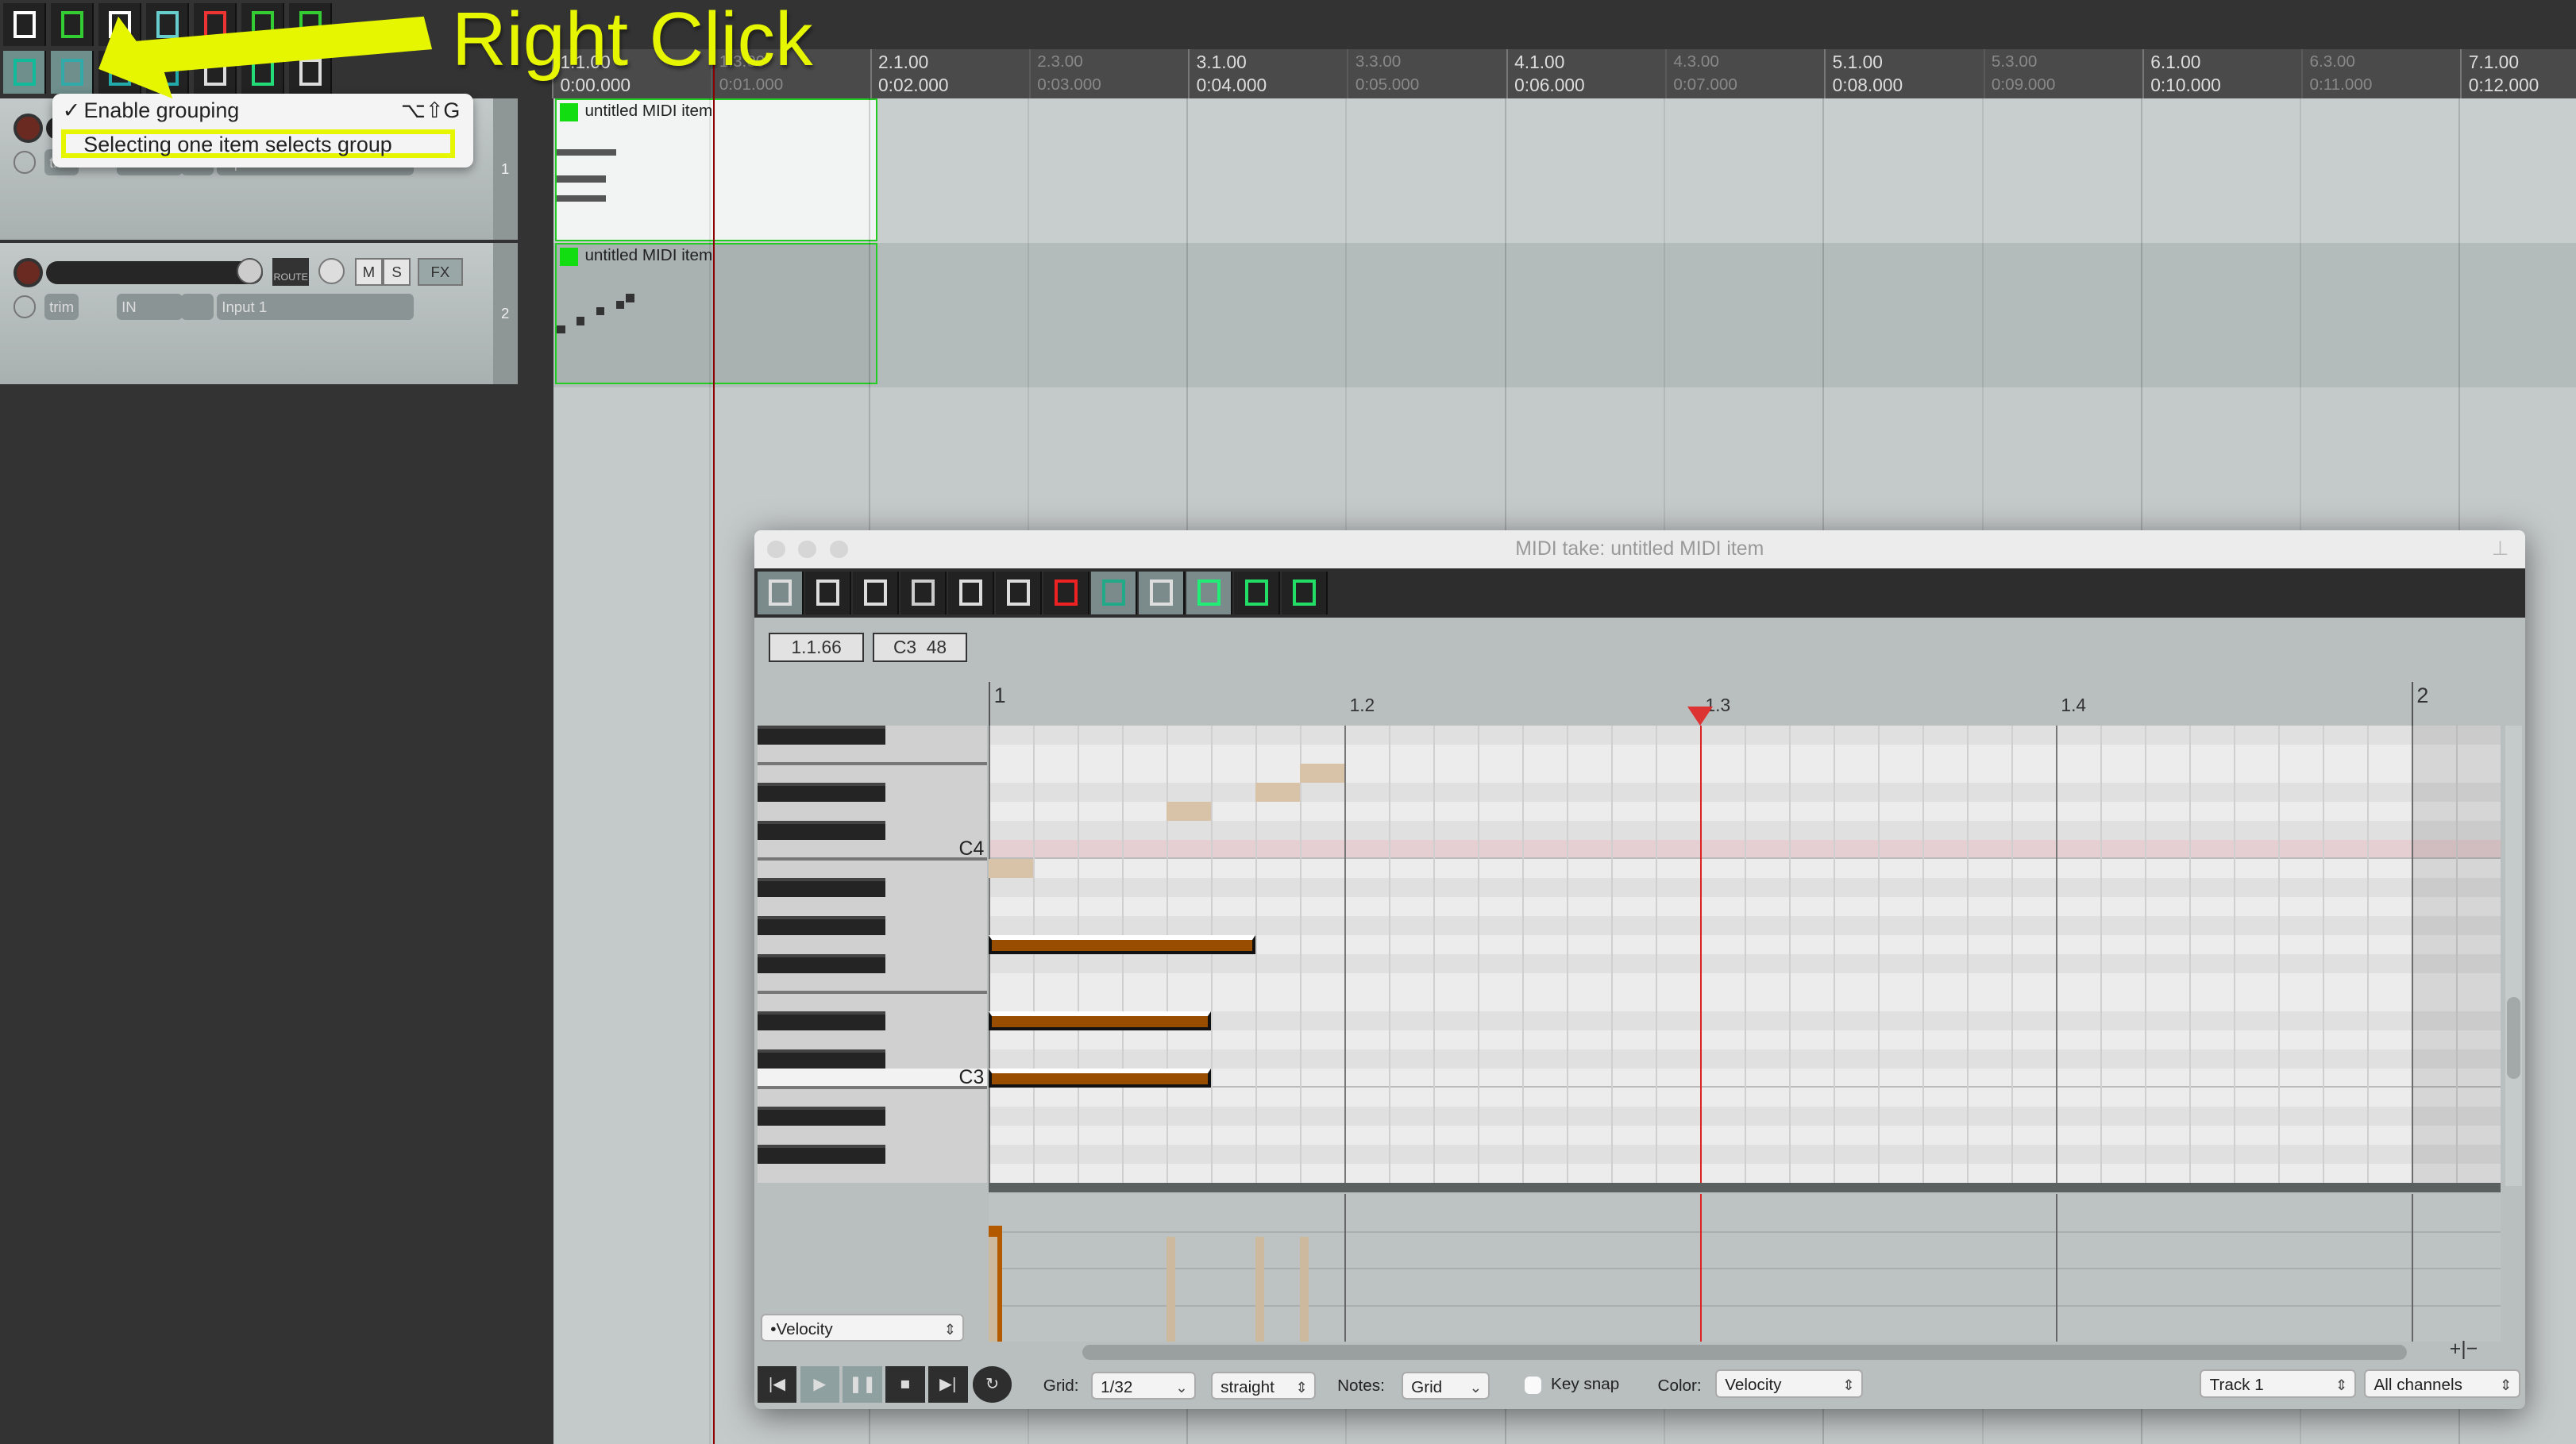 Image resolution: width=2576 pixels, height=1444 pixels. What do you see at coordinates (440, 271) in the screenshot?
I see `fx-button: FX` at bounding box center [440, 271].